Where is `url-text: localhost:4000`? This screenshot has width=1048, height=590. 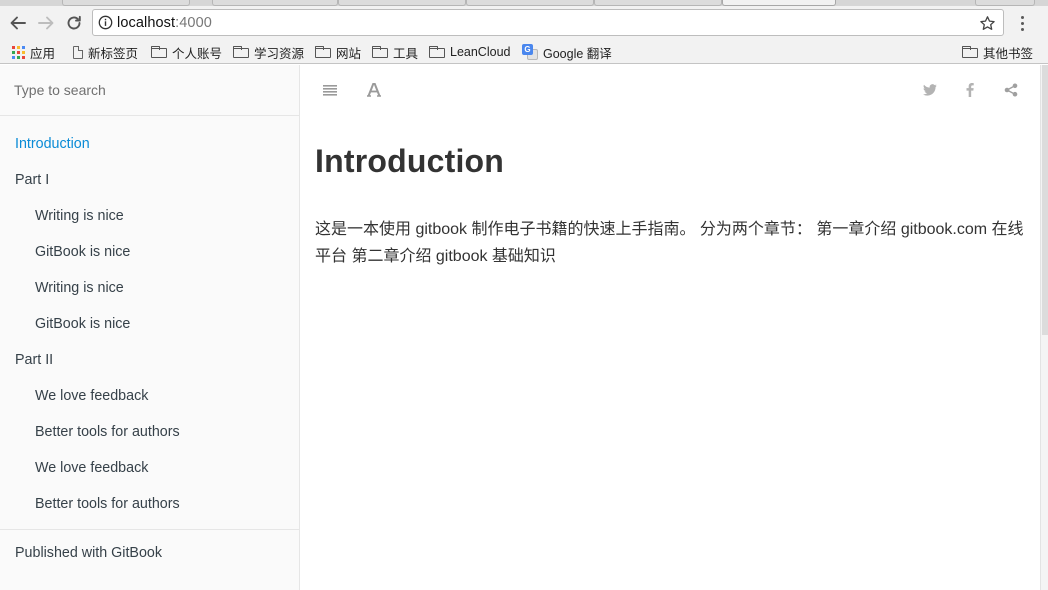 url-text: localhost:4000 is located at coordinates (164, 23).